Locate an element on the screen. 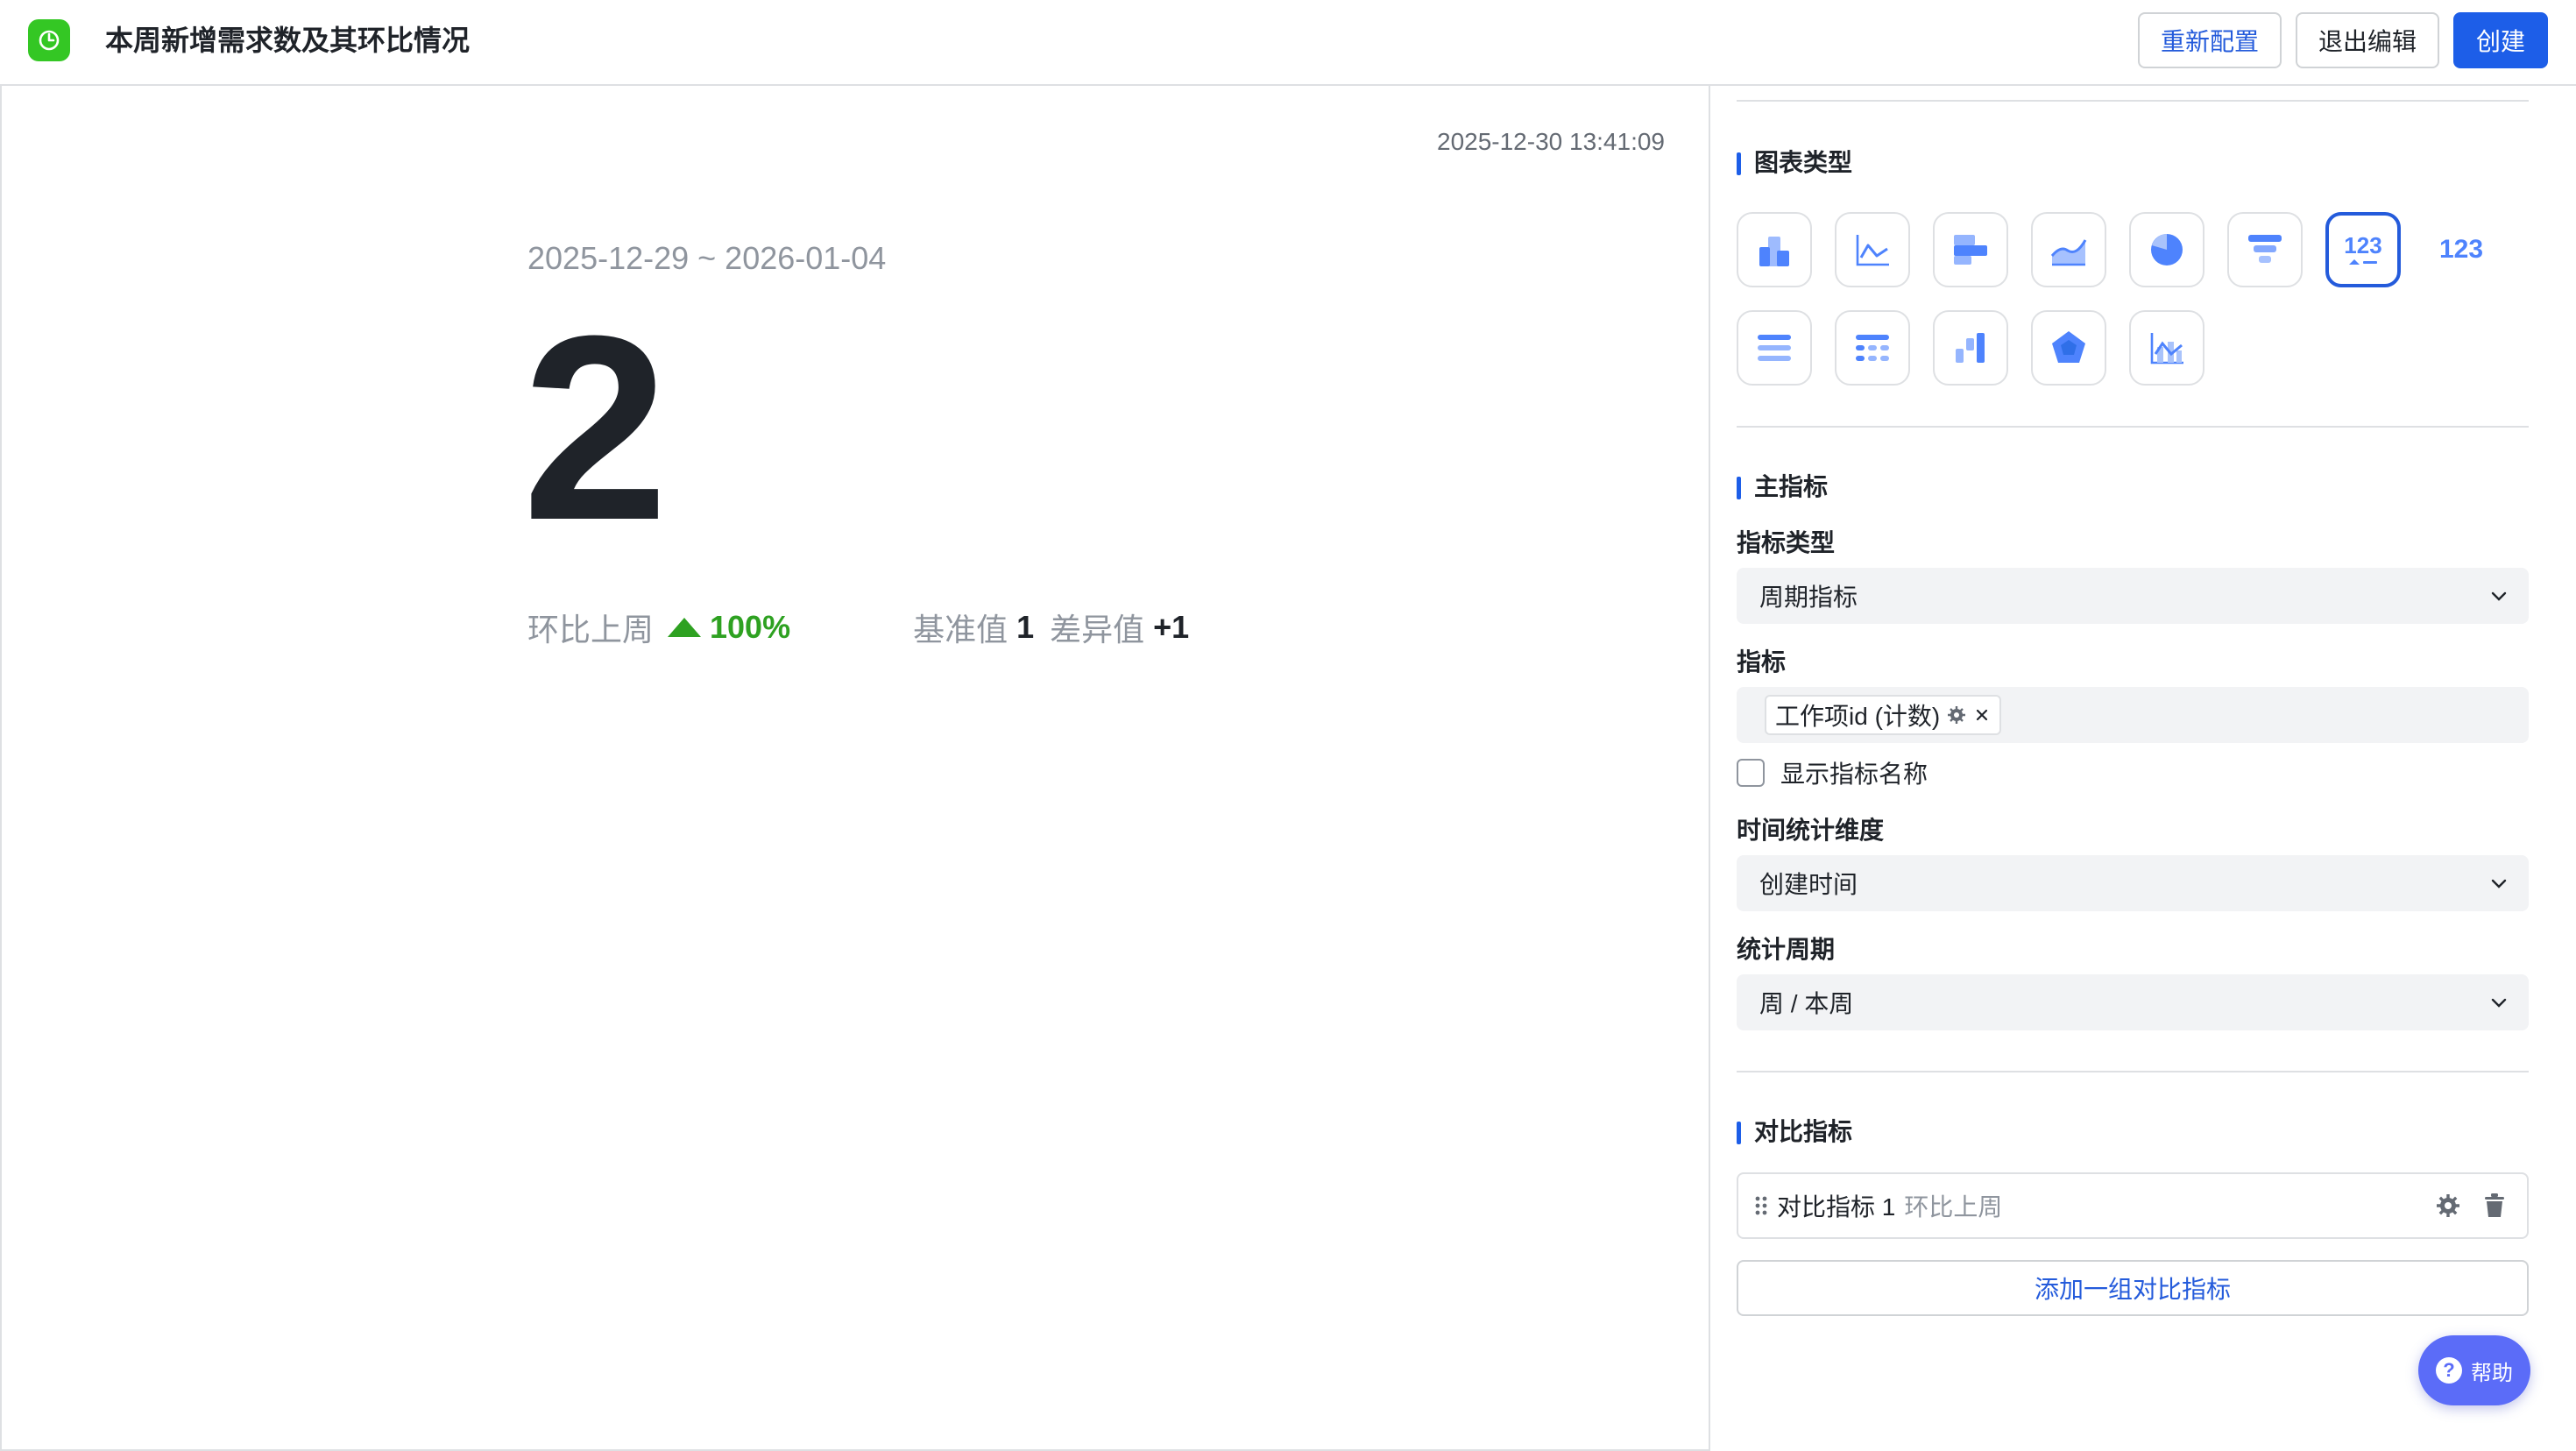 The height and width of the screenshot is (1451, 2576). comparison-row: 环比上周 100% 基准值 1 差异值 +1 is located at coordinates (858, 627).